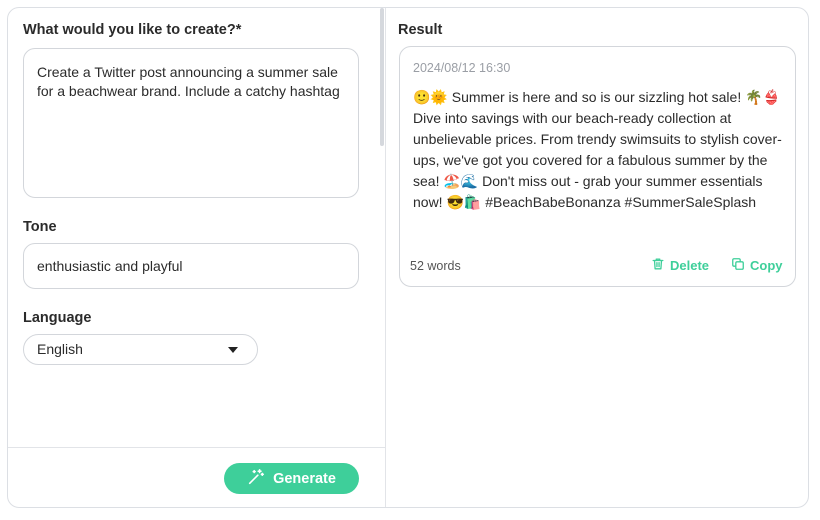 The width and height of the screenshot is (820, 520). Describe the element at coordinates (462, 68) in the screenshot. I see `result-timestamp: 2024/08/12 16:30` at that location.